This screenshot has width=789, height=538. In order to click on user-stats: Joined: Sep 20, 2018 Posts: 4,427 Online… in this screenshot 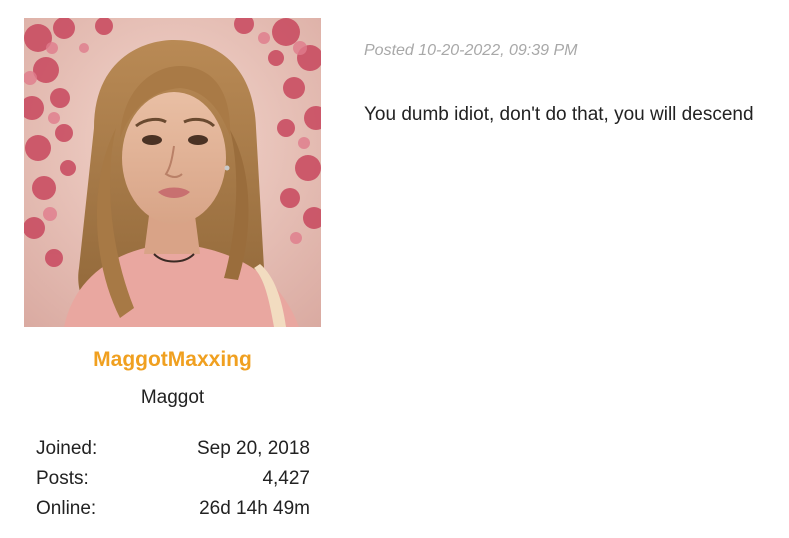, I will do `click(173, 482)`.